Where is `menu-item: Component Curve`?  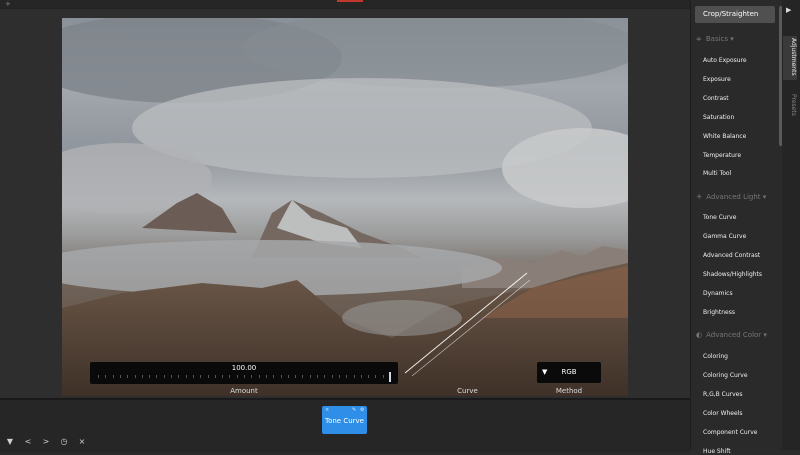 menu-item: Component Curve is located at coordinates (730, 432).